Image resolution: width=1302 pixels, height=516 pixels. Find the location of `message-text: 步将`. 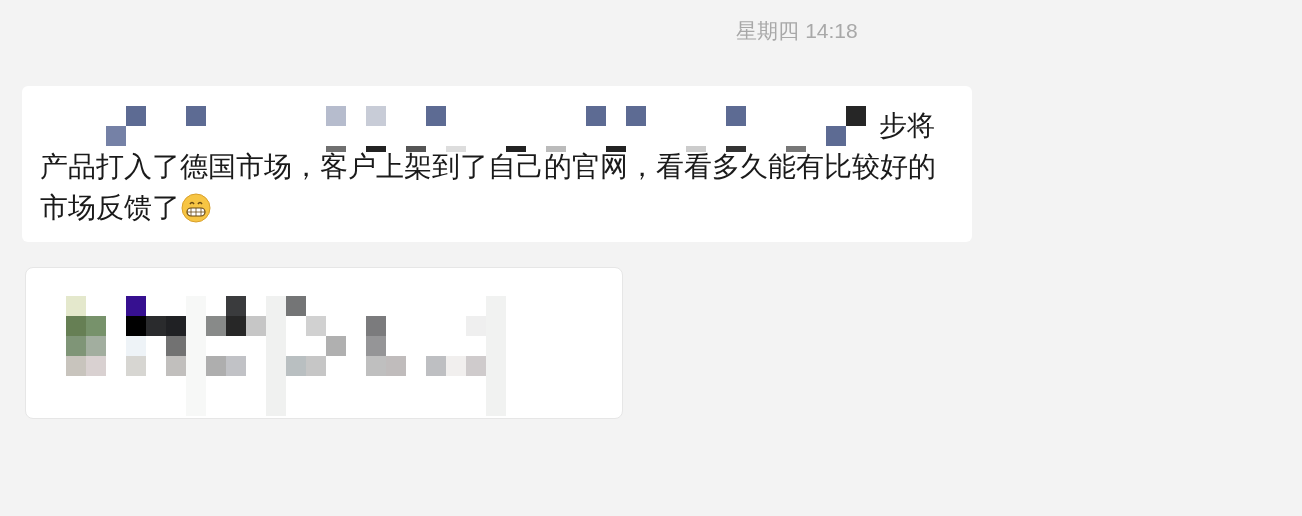

message-text: 步将 is located at coordinates (907, 126).